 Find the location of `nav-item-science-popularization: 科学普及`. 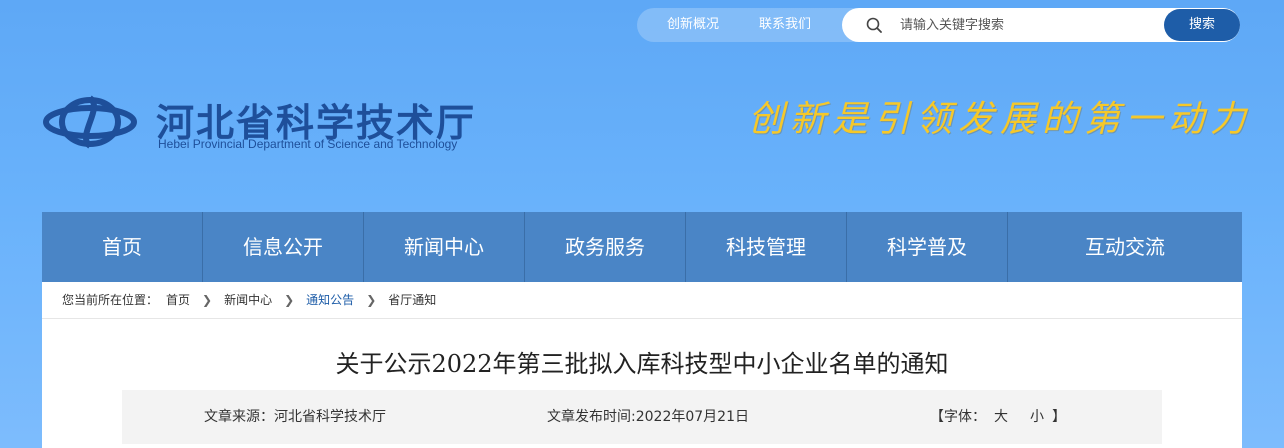

nav-item-science-popularization: 科学普及 is located at coordinates (927, 247).